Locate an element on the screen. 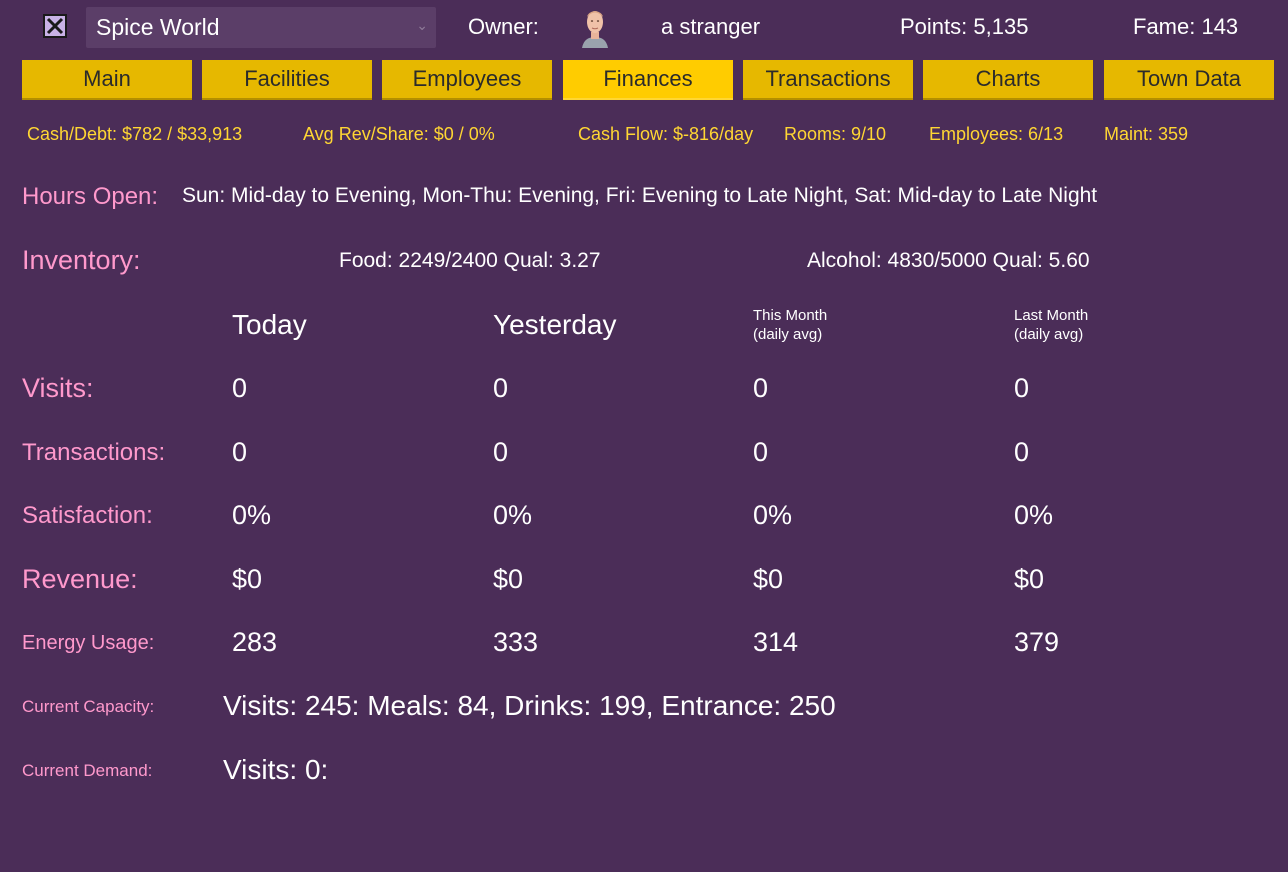 The height and width of the screenshot is (872, 1288). visits-last-month: 0 is located at coordinates (1022, 388).